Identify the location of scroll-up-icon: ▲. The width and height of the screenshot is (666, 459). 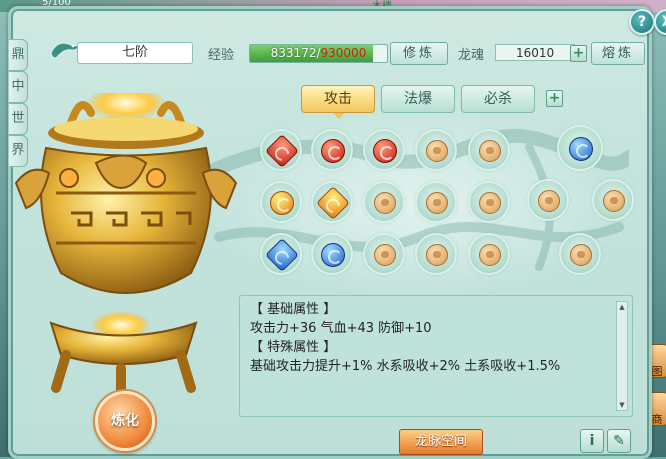
(622, 307).